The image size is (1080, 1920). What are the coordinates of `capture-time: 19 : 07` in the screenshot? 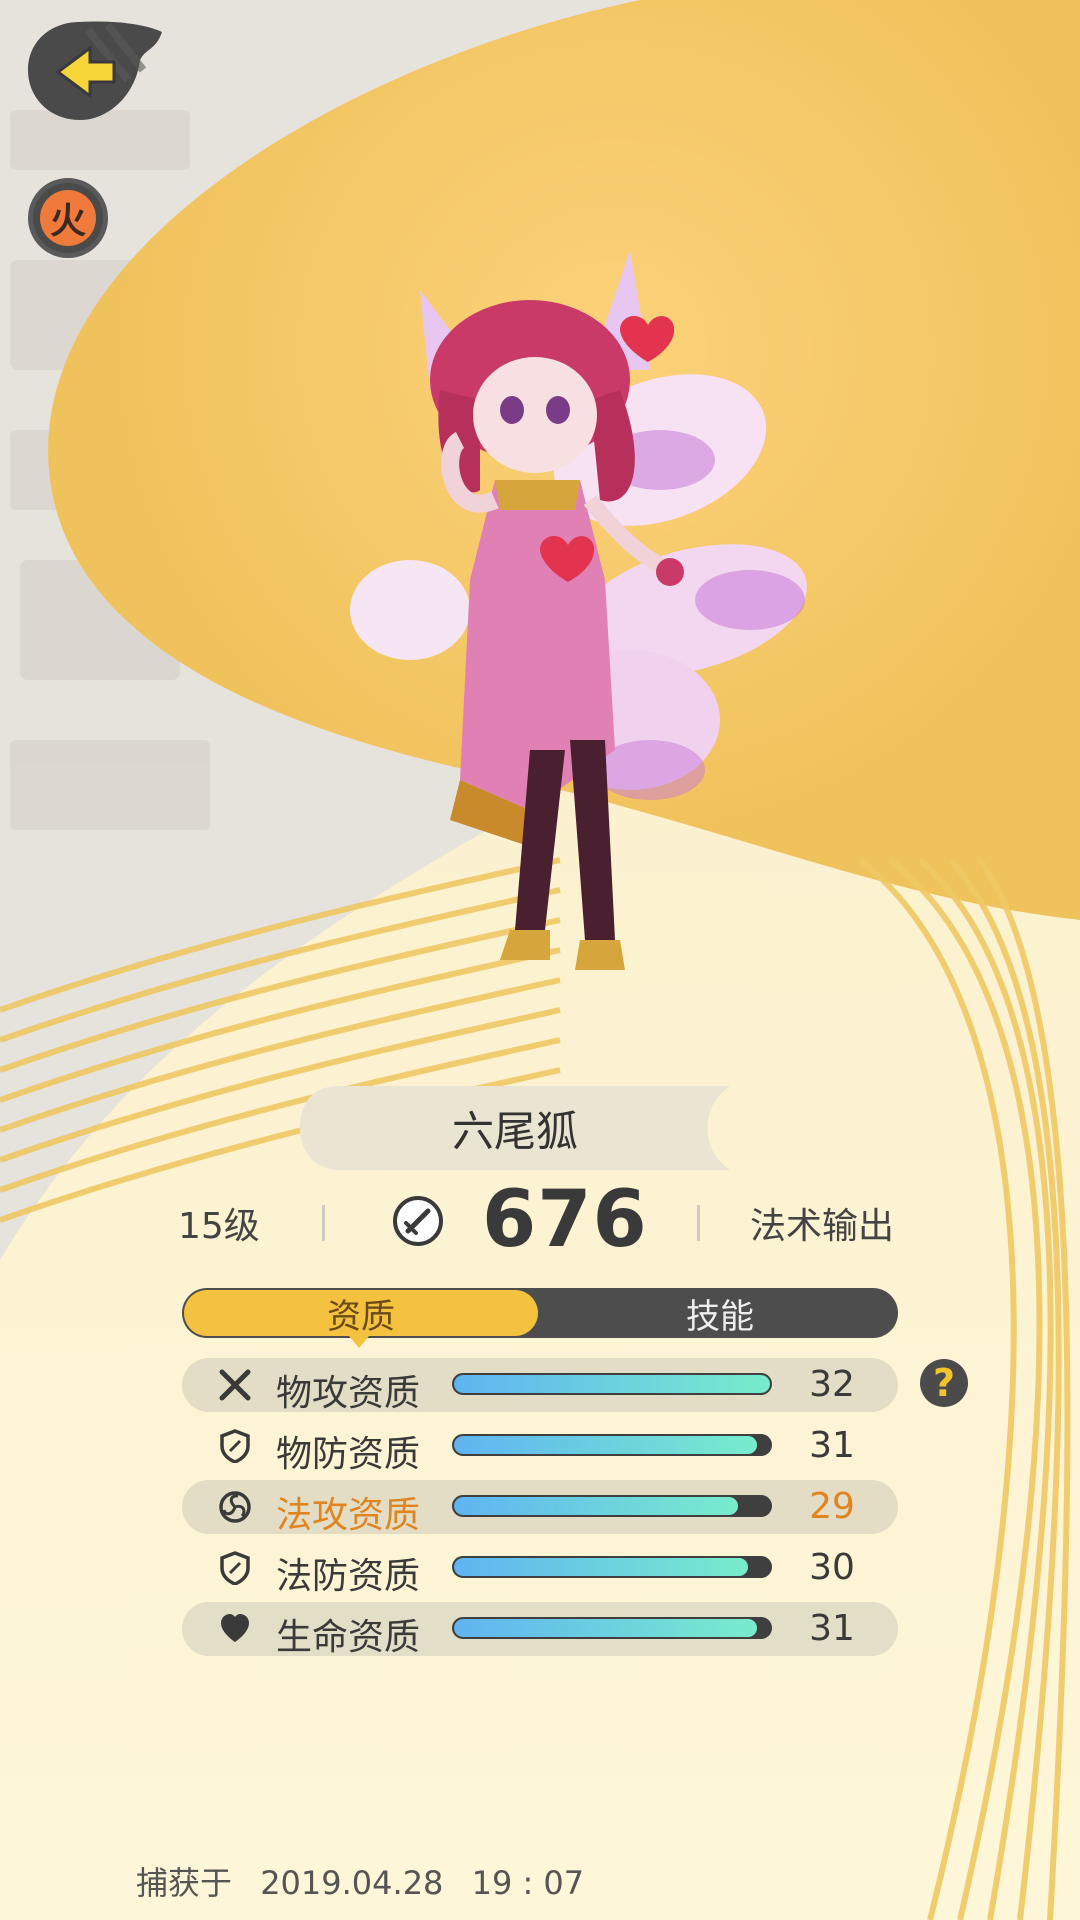 It's located at (528, 1883).